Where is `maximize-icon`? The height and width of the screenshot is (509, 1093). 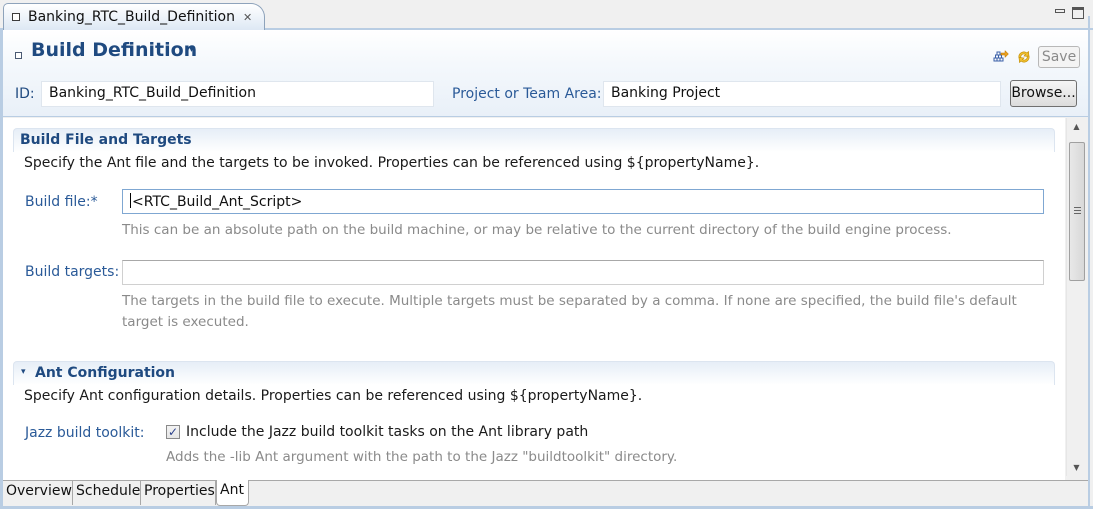 maximize-icon is located at coordinates (1078, 13).